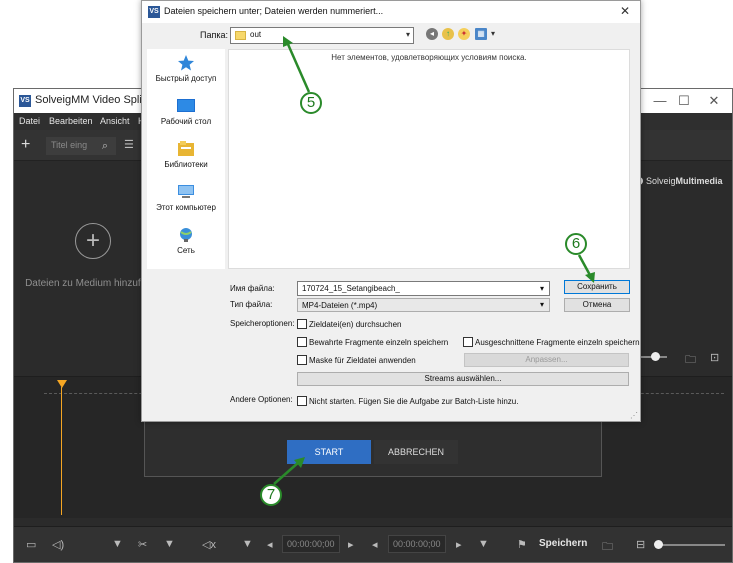 Image resolution: width=733 pixels, height=563 pixels. What do you see at coordinates (379, 342) in the screenshot?
I see `option-label: Bewahrte Fragmente einzeln speichern` at bounding box center [379, 342].